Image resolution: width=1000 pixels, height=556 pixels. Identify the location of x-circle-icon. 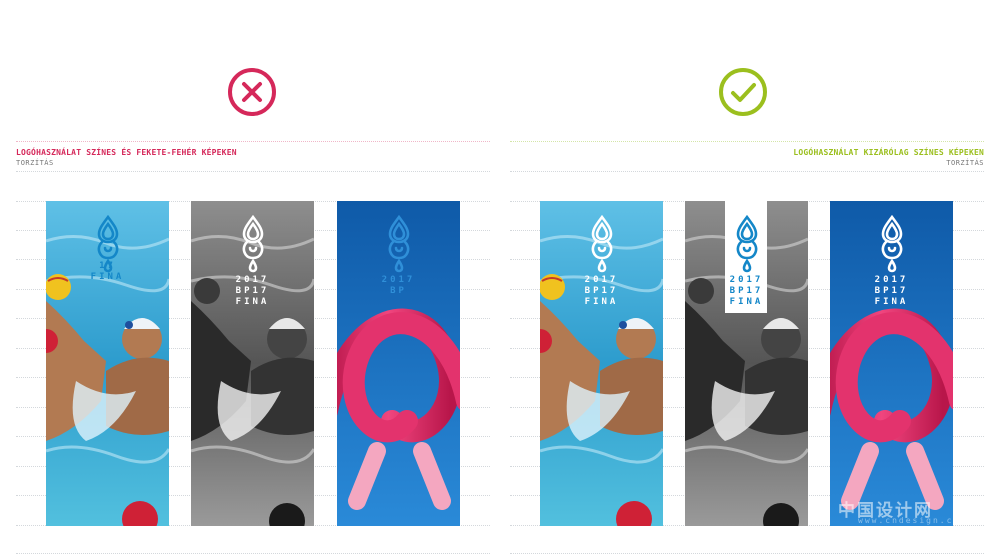
(252, 92).